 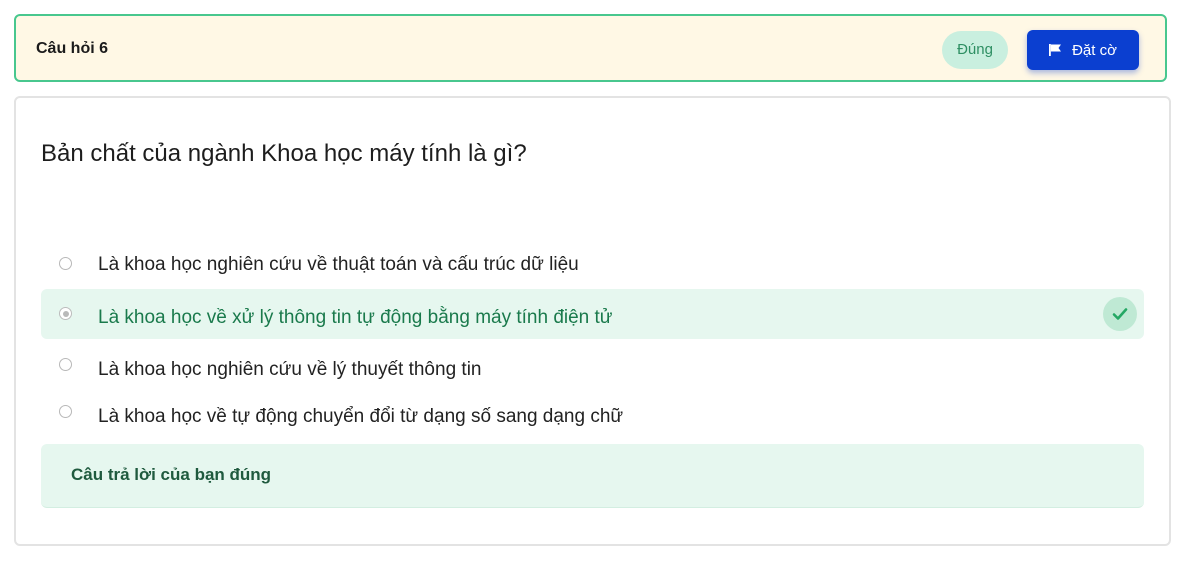 I want to click on status-badge: Đúng, so click(x=975, y=50).